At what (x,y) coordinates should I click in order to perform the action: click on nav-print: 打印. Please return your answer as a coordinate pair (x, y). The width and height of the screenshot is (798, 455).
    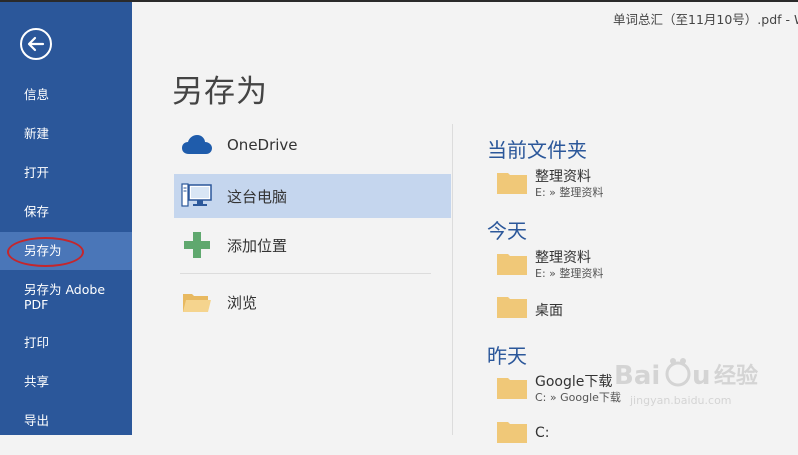
    Looking at the image, I should click on (66, 342).